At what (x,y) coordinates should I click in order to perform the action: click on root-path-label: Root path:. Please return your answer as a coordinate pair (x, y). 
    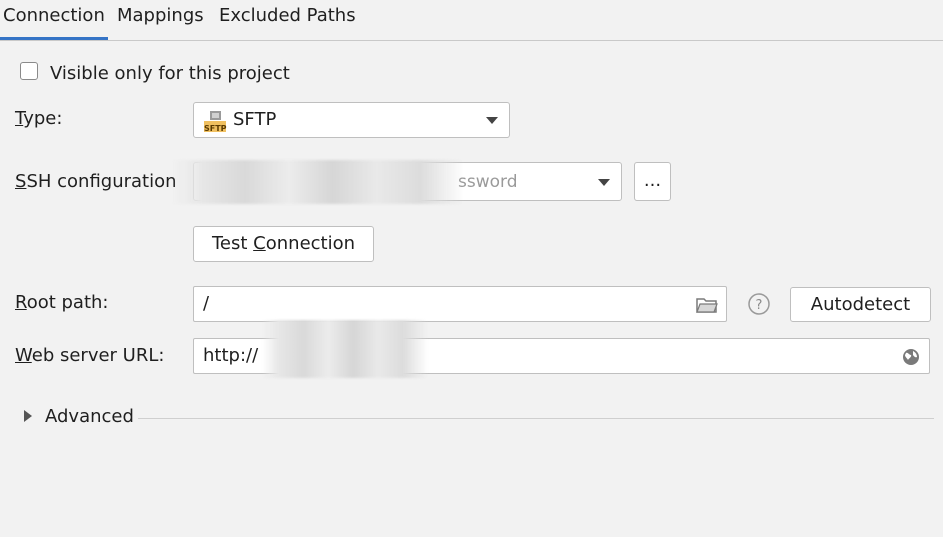
    Looking at the image, I should click on (62, 302).